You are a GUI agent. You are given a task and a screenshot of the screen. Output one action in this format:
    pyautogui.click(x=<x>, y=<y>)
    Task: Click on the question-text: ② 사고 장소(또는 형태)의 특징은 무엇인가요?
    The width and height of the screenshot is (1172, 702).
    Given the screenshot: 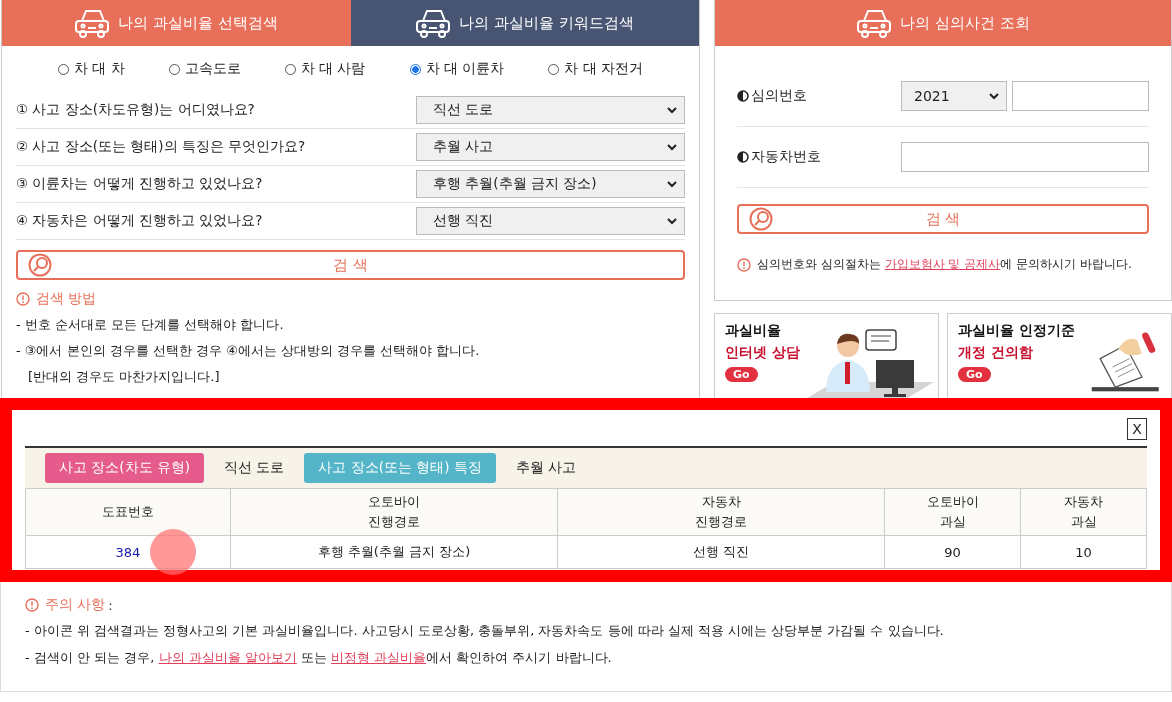 What is the action you would take?
    pyautogui.click(x=161, y=147)
    